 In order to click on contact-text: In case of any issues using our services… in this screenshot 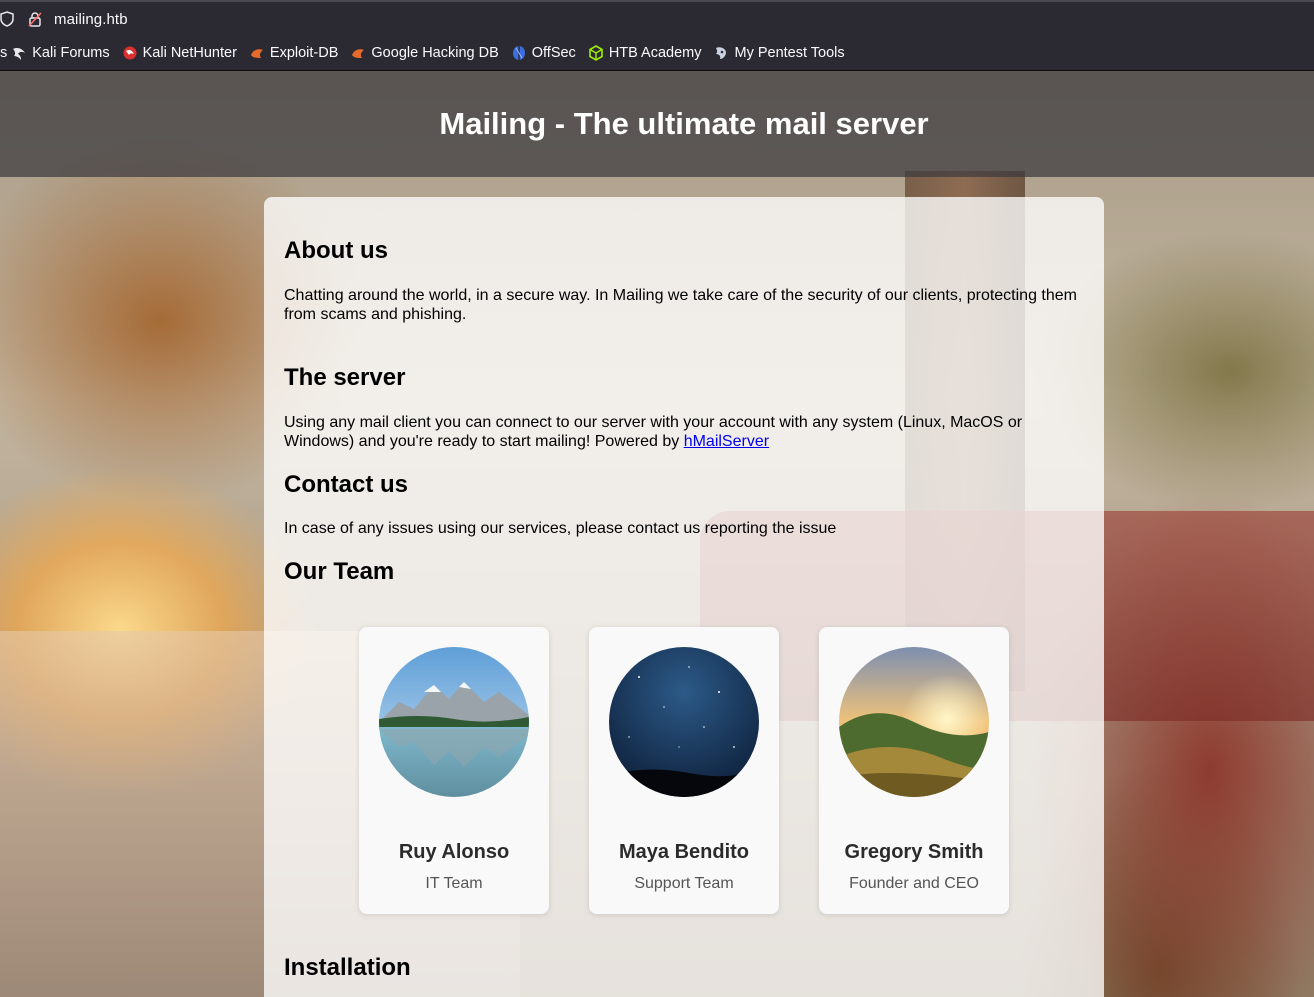, I will do `click(560, 528)`.